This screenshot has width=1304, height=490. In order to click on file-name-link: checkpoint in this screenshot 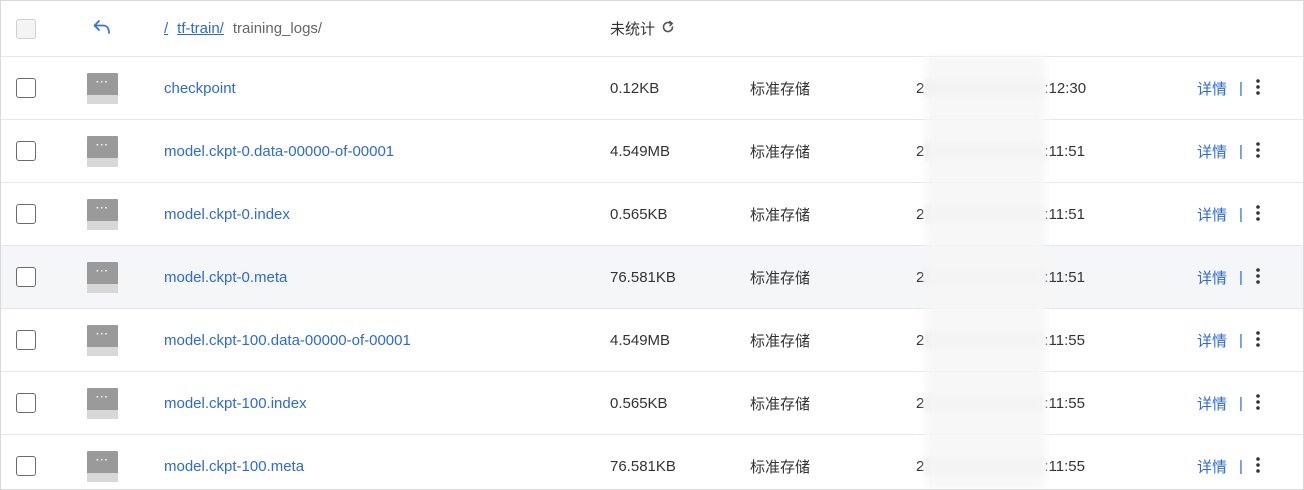, I will do `click(200, 88)`.